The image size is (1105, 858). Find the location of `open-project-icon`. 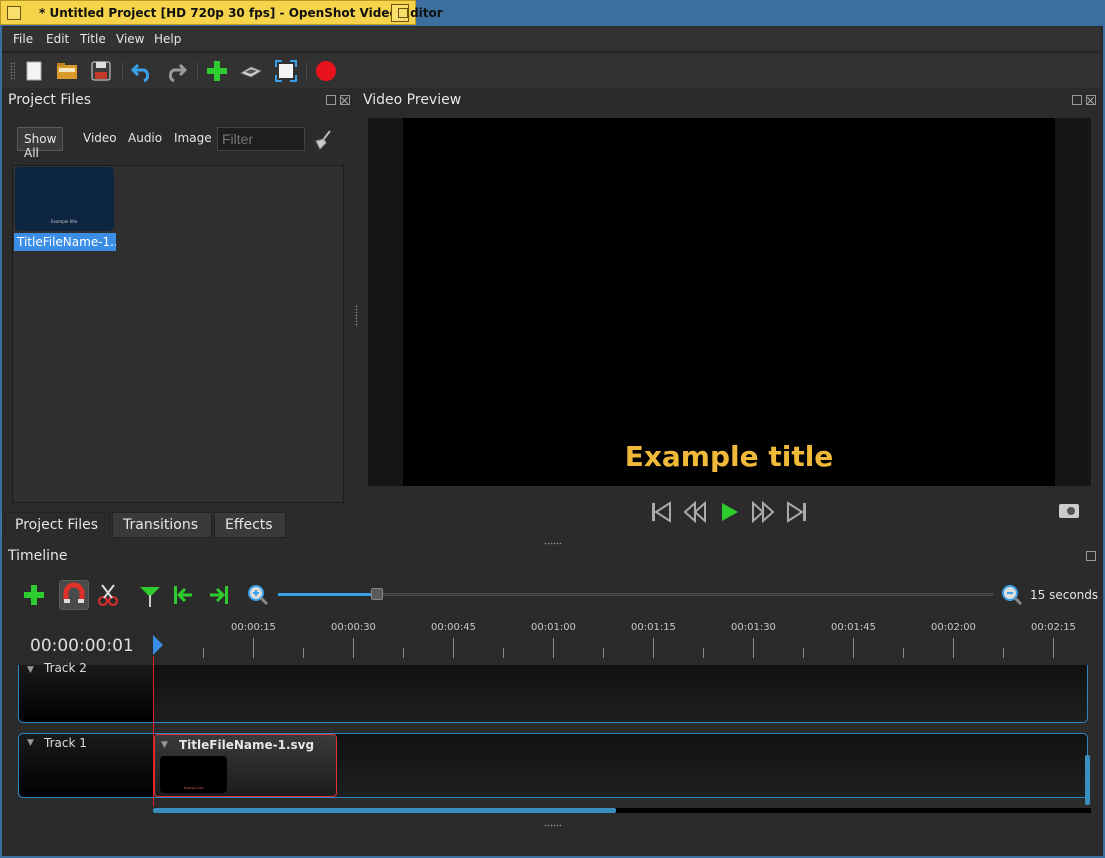

open-project-icon is located at coordinates (67, 71).